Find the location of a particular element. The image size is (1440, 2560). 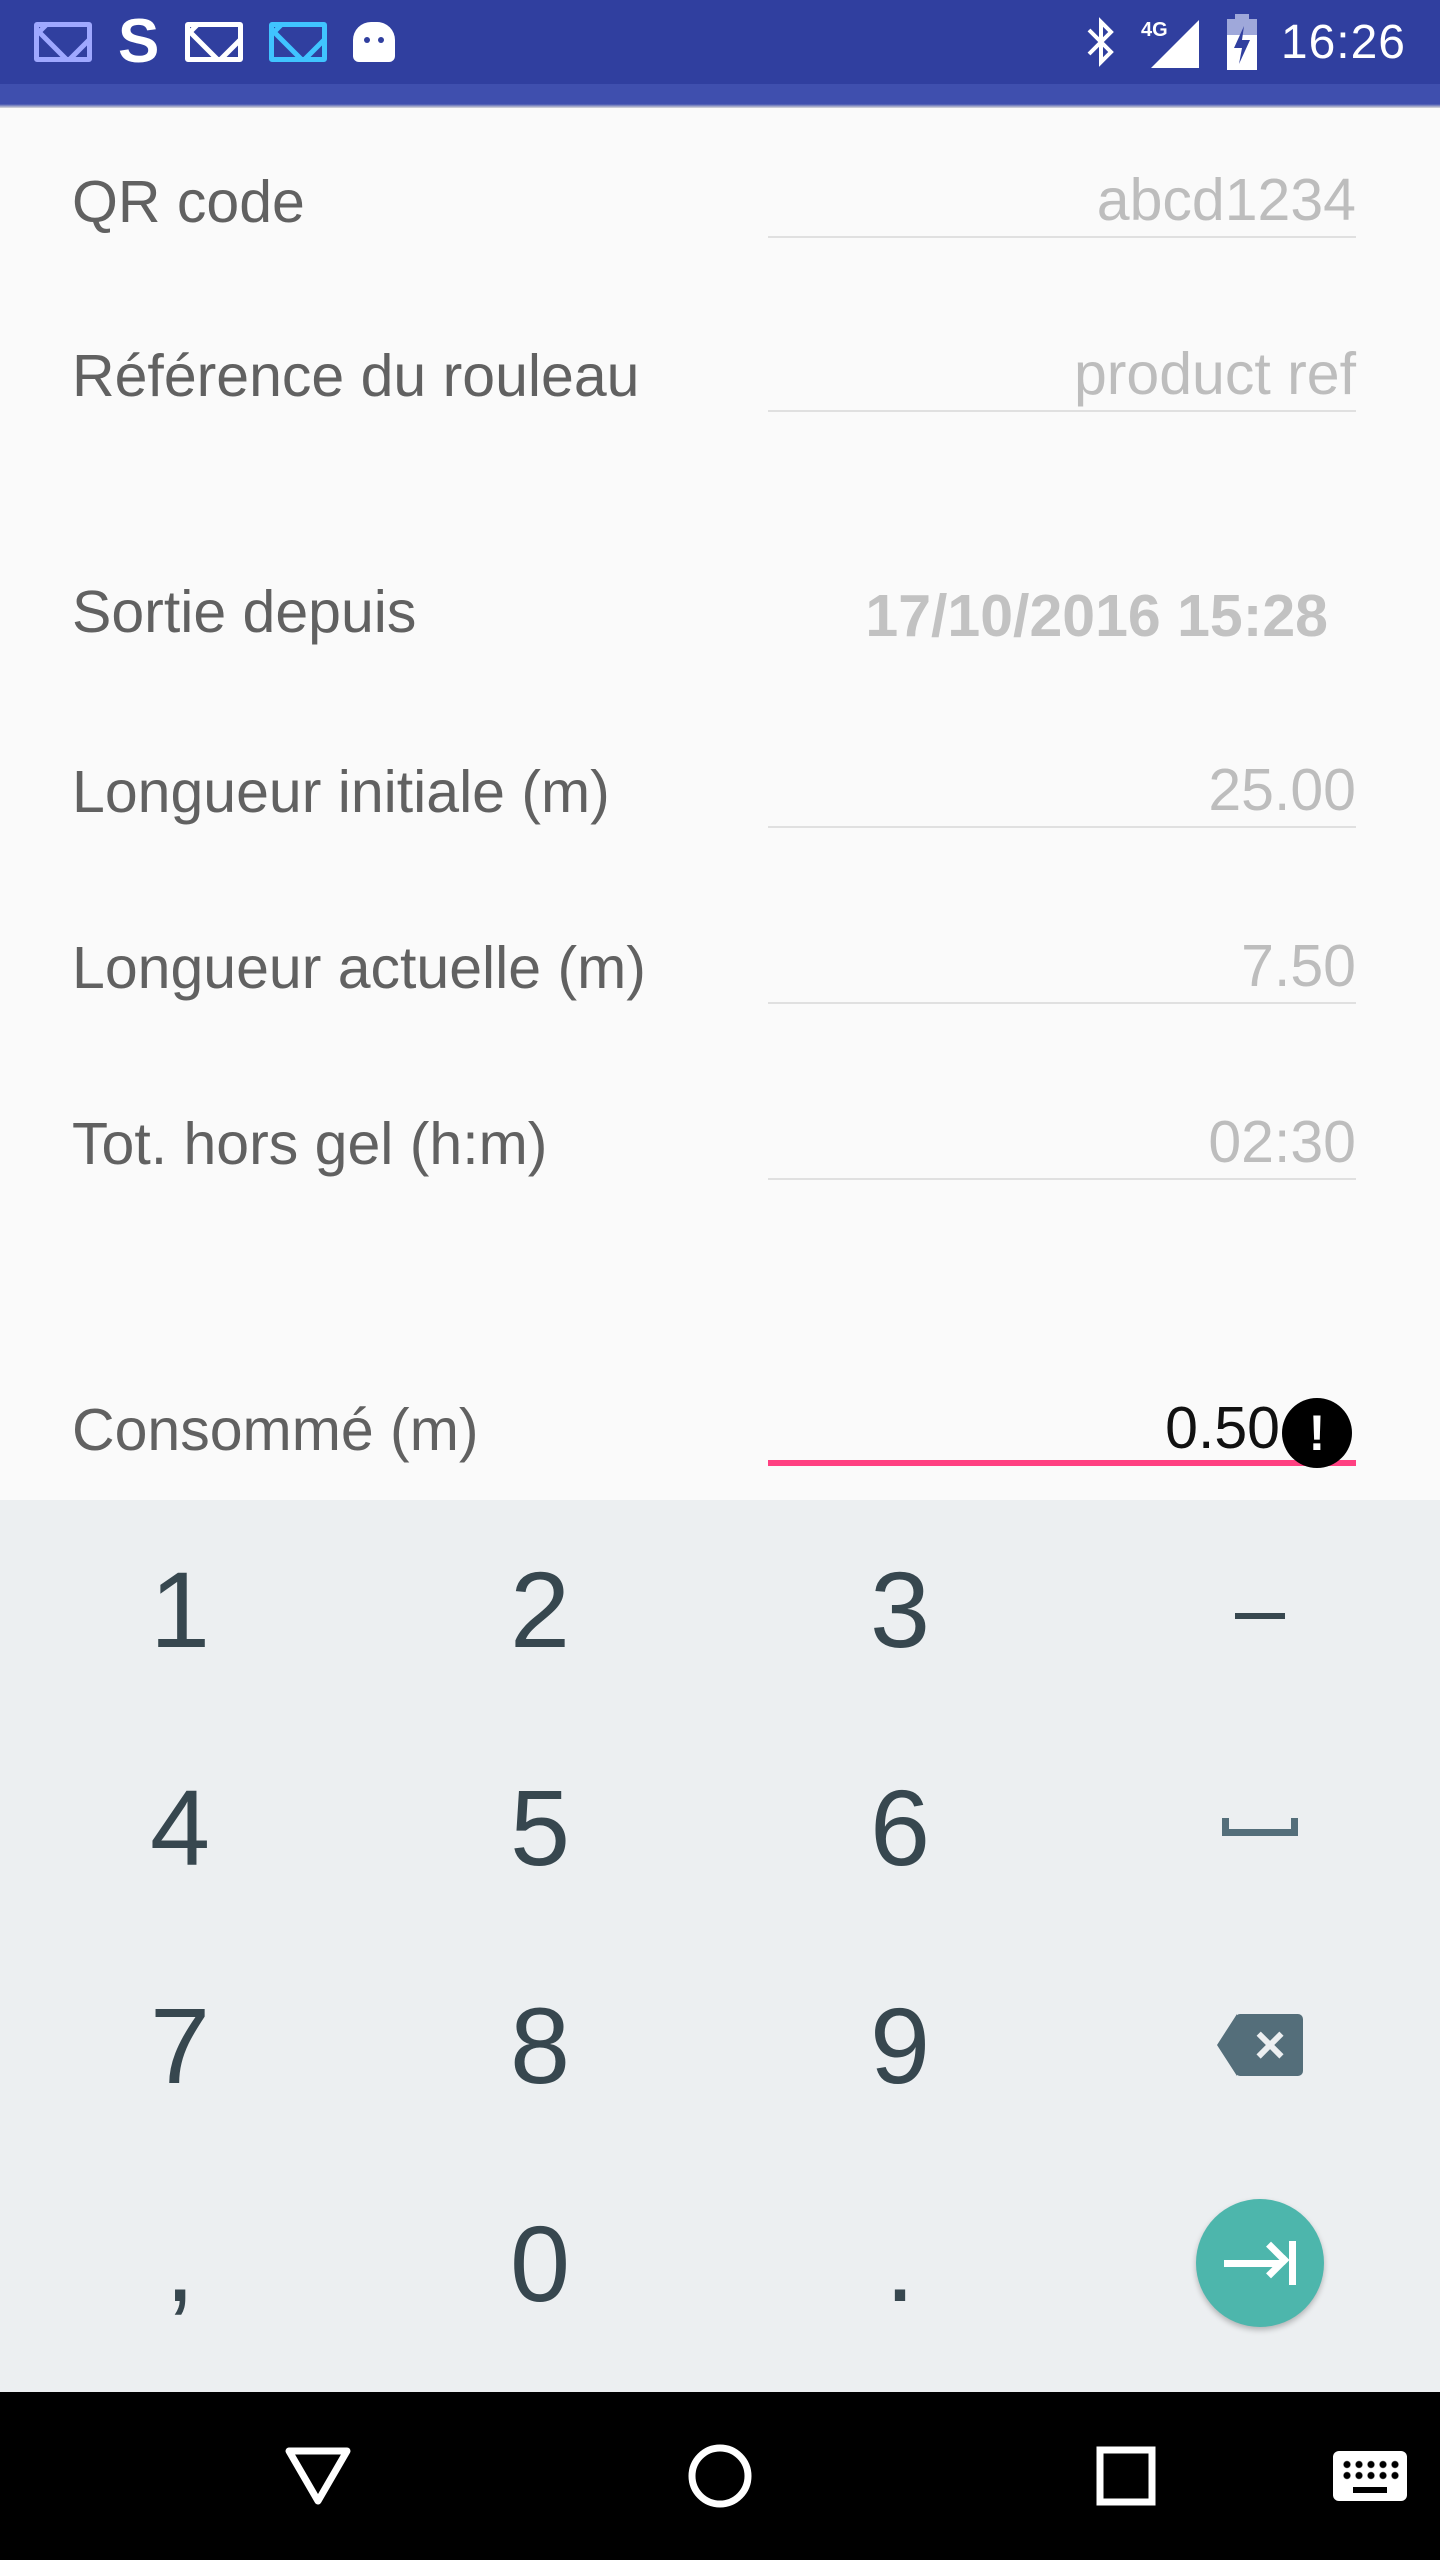

qr-code-label: QR code is located at coordinates (188, 202).